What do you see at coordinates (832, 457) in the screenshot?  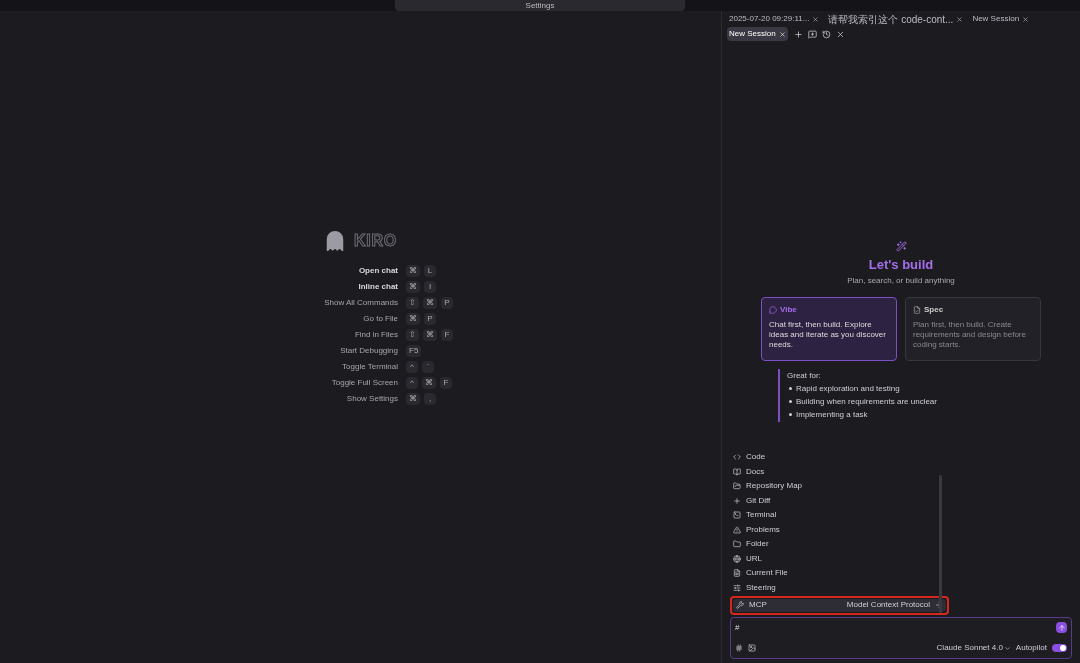 I see `context-menu-item: Code` at bounding box center [832, 457].